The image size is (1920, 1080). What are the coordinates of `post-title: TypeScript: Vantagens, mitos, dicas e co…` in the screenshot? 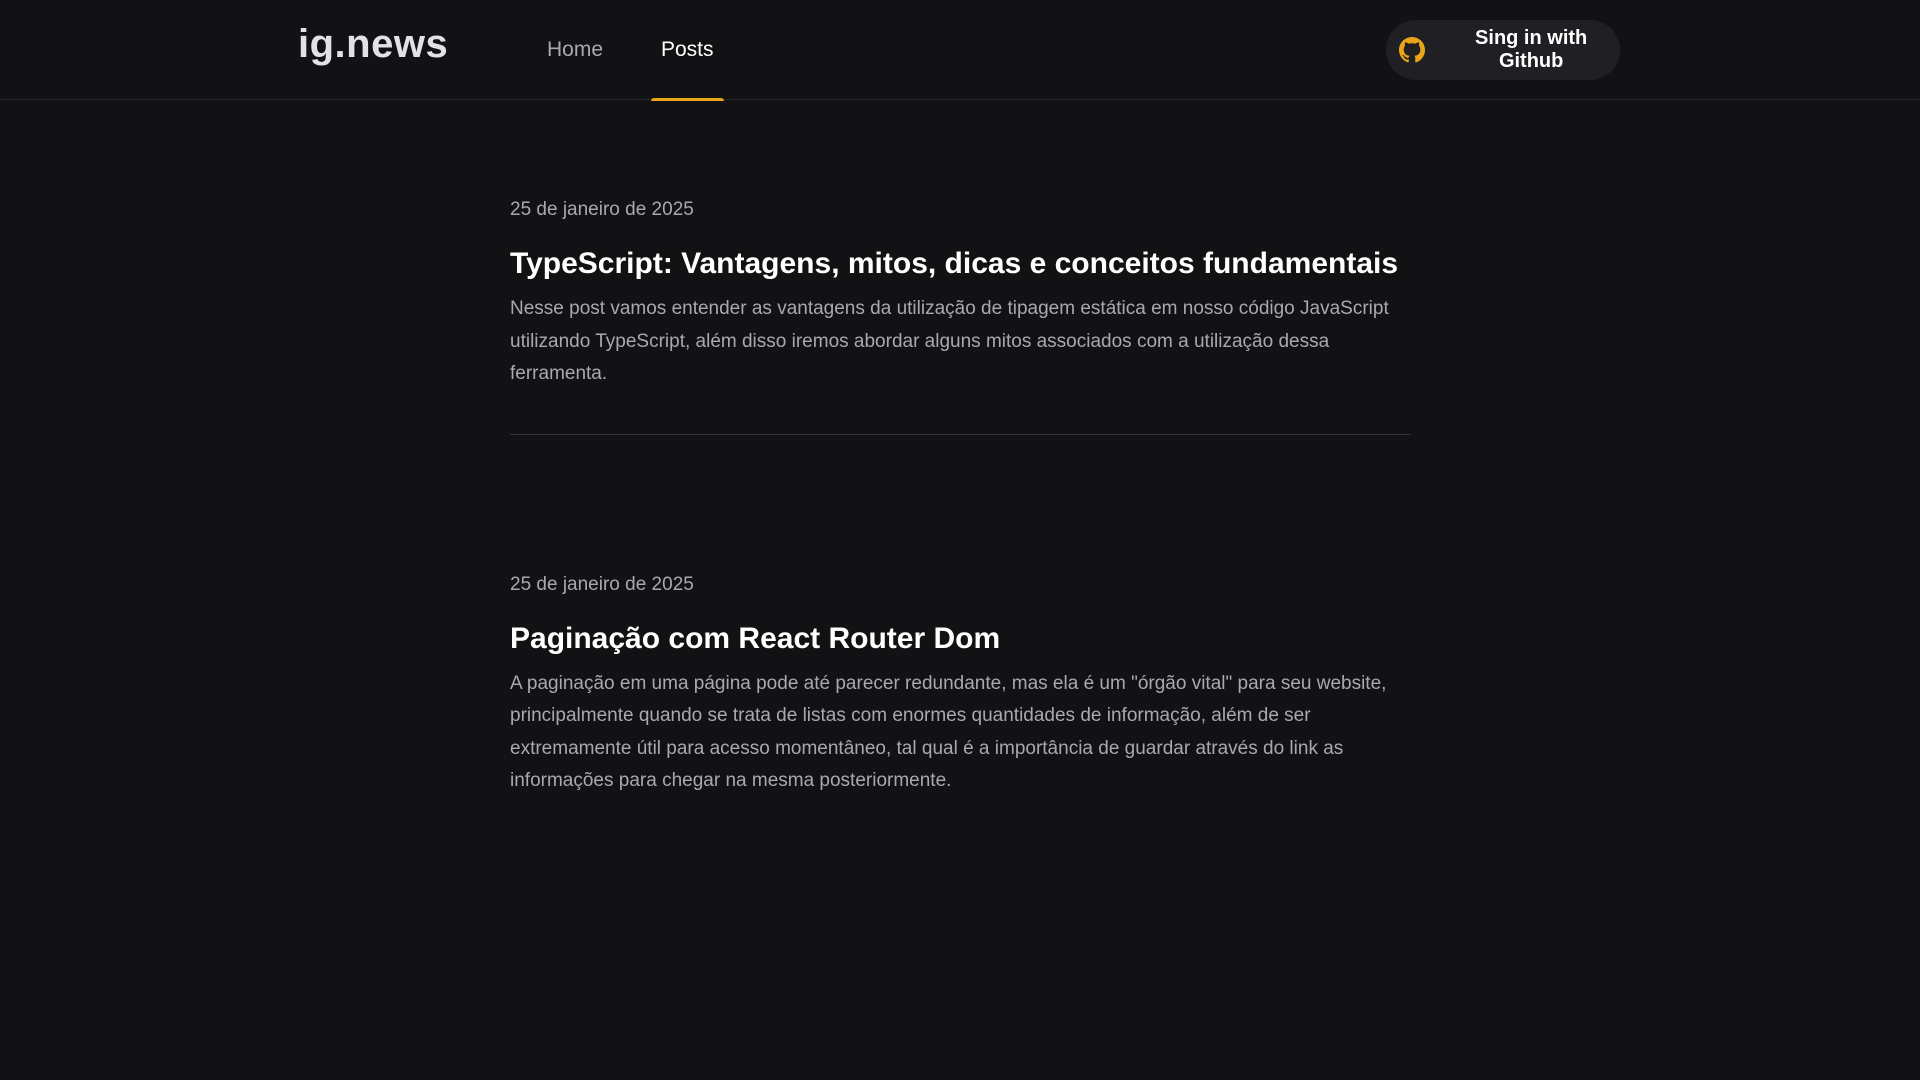 It's located at (960, 264).